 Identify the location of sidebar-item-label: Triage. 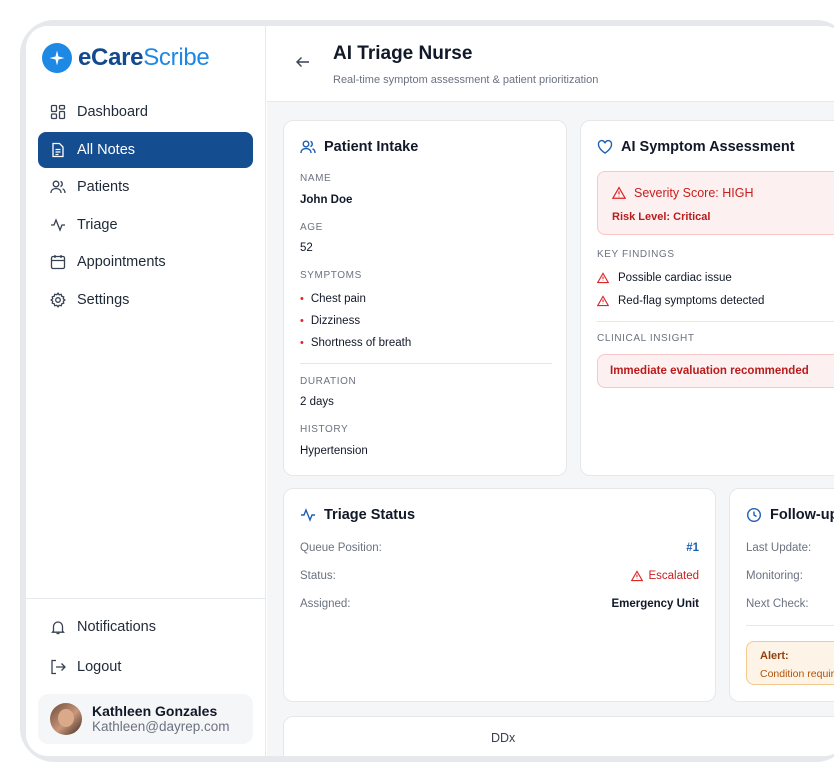
(97, 224).